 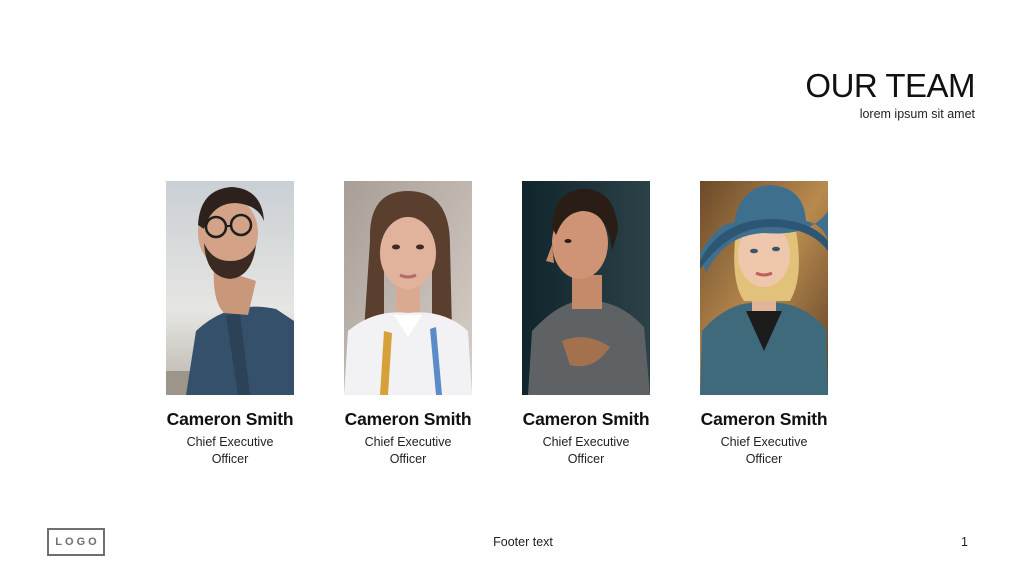 I want to click on page-number: 1, so click(x=964, y=542).